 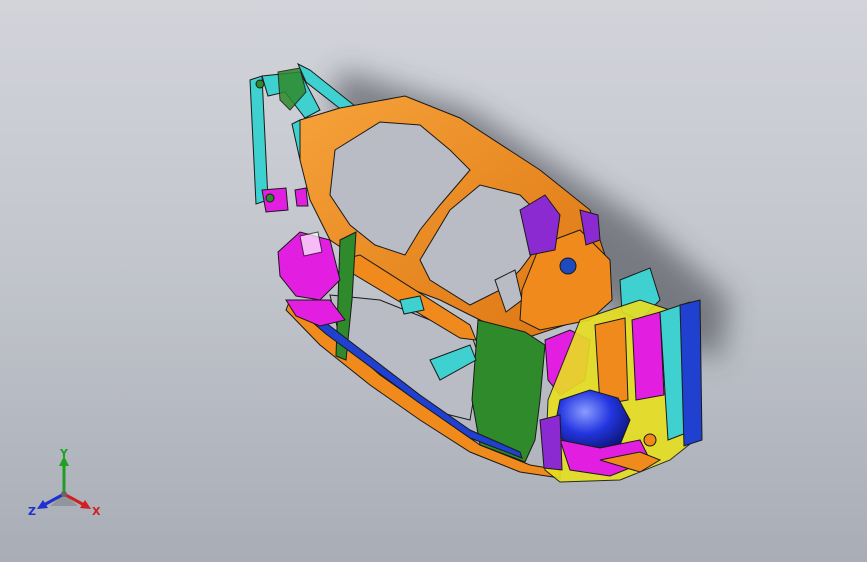 I want to click on triad-z-label: Z, so click(x=32, y=511).